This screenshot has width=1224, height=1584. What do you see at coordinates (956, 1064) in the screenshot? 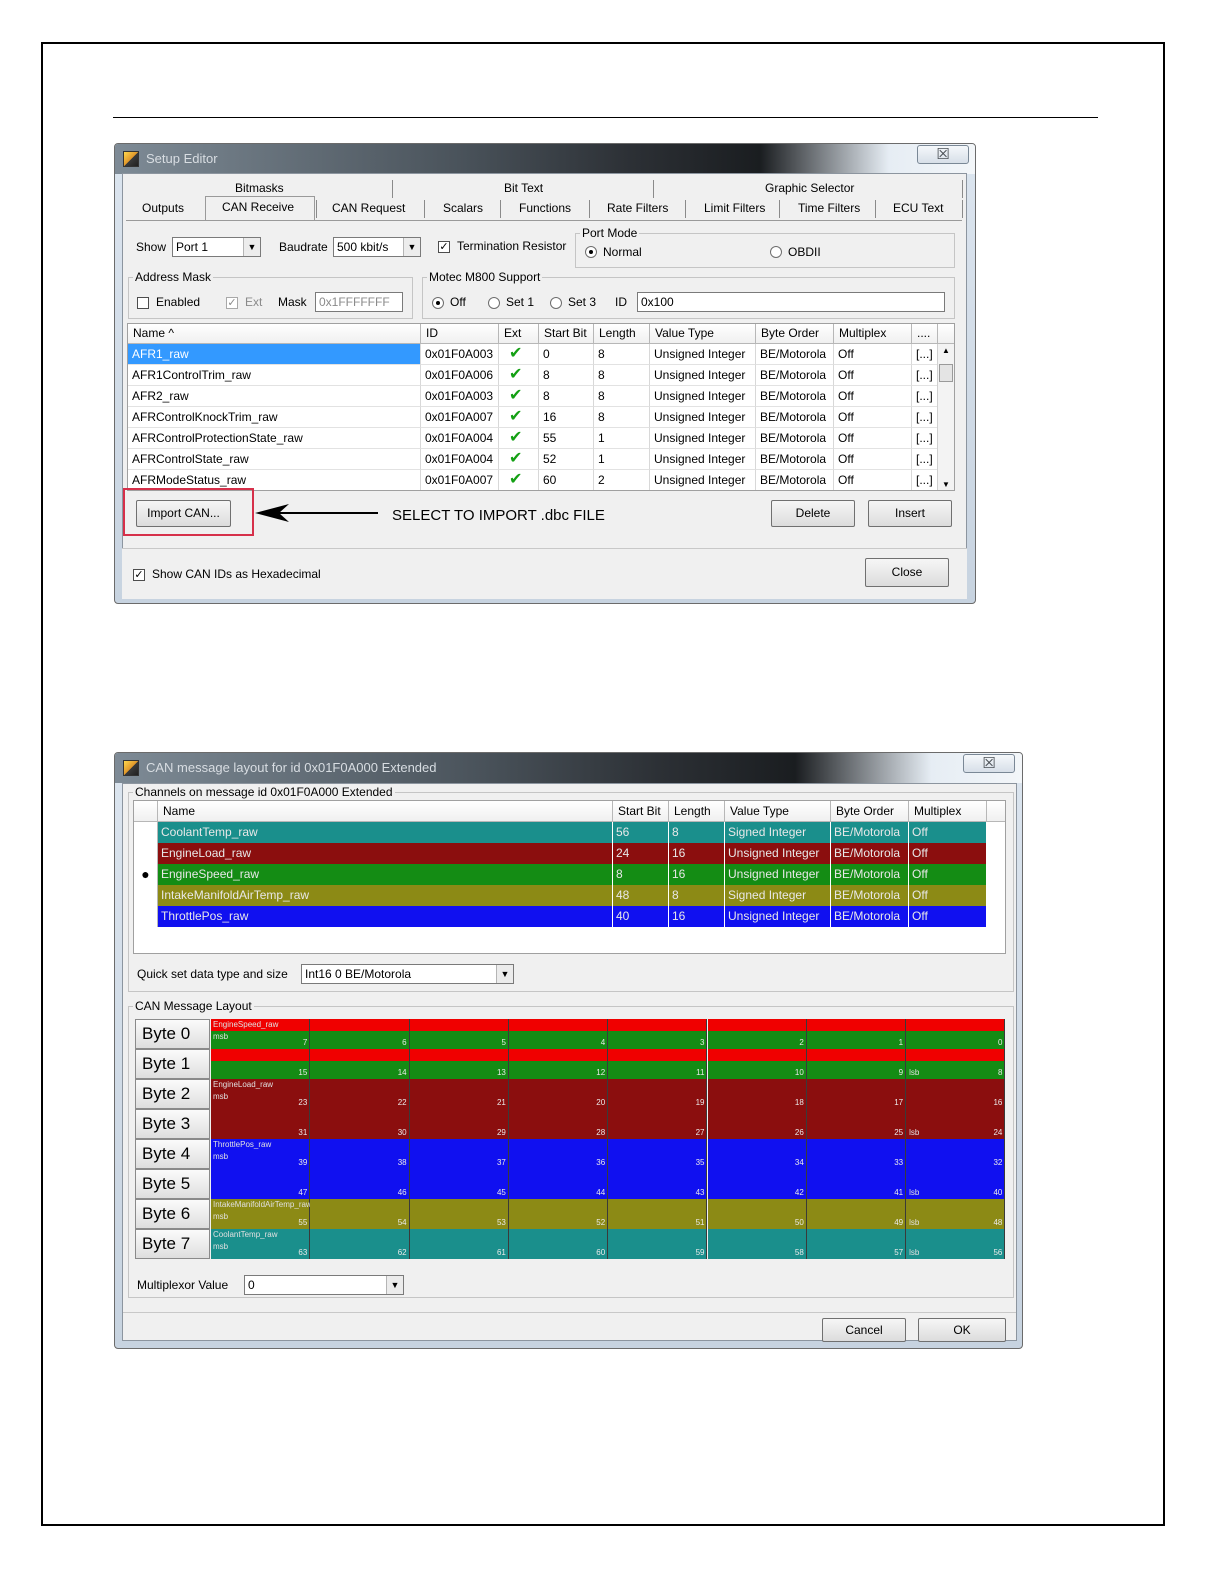
I see `bit-cell: 8 lsb` at bounding box center [956, 1064].